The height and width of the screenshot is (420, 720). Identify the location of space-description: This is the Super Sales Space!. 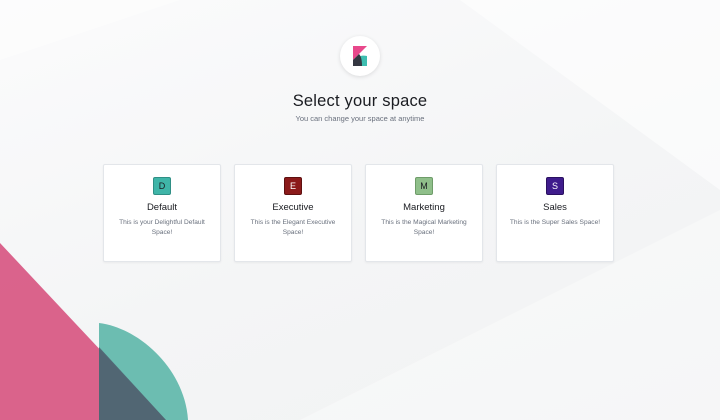
(555, 222).